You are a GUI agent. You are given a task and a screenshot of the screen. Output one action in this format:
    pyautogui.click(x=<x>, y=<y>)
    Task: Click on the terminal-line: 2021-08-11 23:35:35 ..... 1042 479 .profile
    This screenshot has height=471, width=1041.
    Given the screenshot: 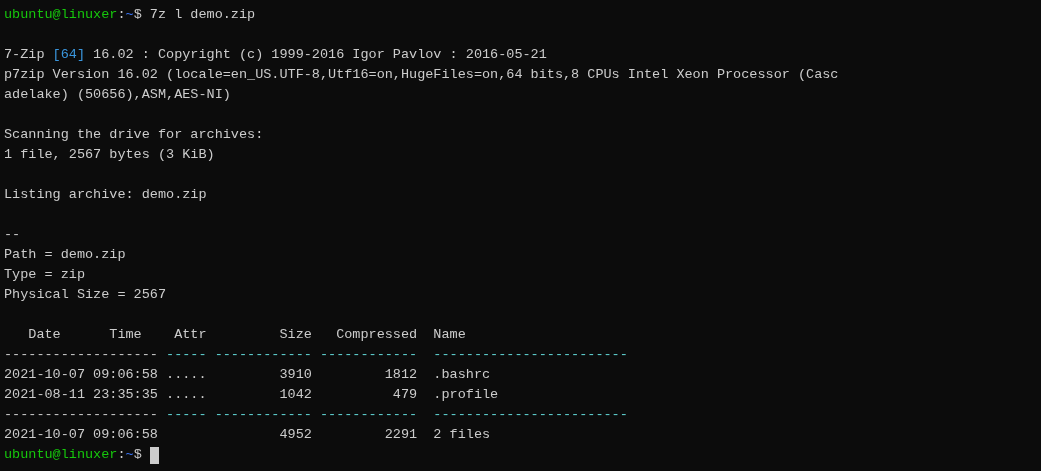 What is the action you would take?
    pyautogui.click(x=251, y=395)
    